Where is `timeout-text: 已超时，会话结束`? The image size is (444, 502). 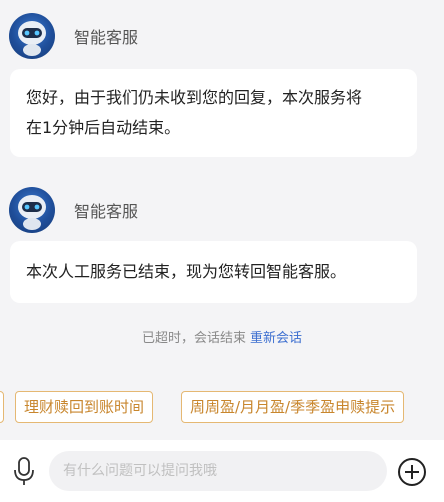 timeout-text: 已超时，会话结束 is located at coordinates (193, 338).